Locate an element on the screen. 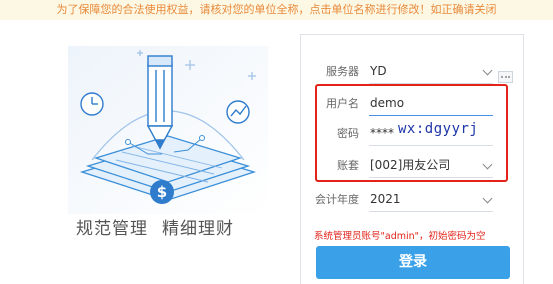 This screenshot has width=553, height=284. server-row: 服务器 YD is located at coordinates (412, 72).